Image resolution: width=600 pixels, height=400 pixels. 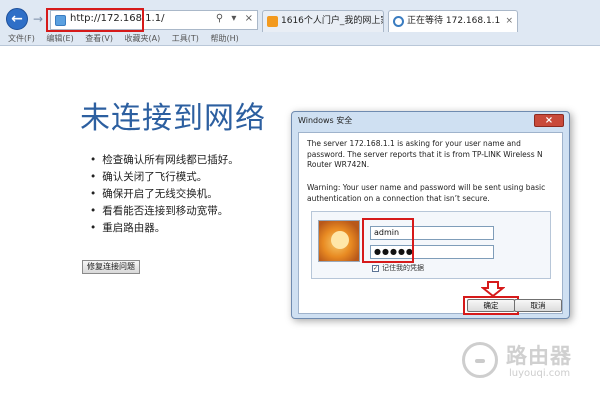 What do you see at coordinates (375, 268) in the screenshot?
I see `checkbox-icon: ✓` at bounding box center [375, 268].